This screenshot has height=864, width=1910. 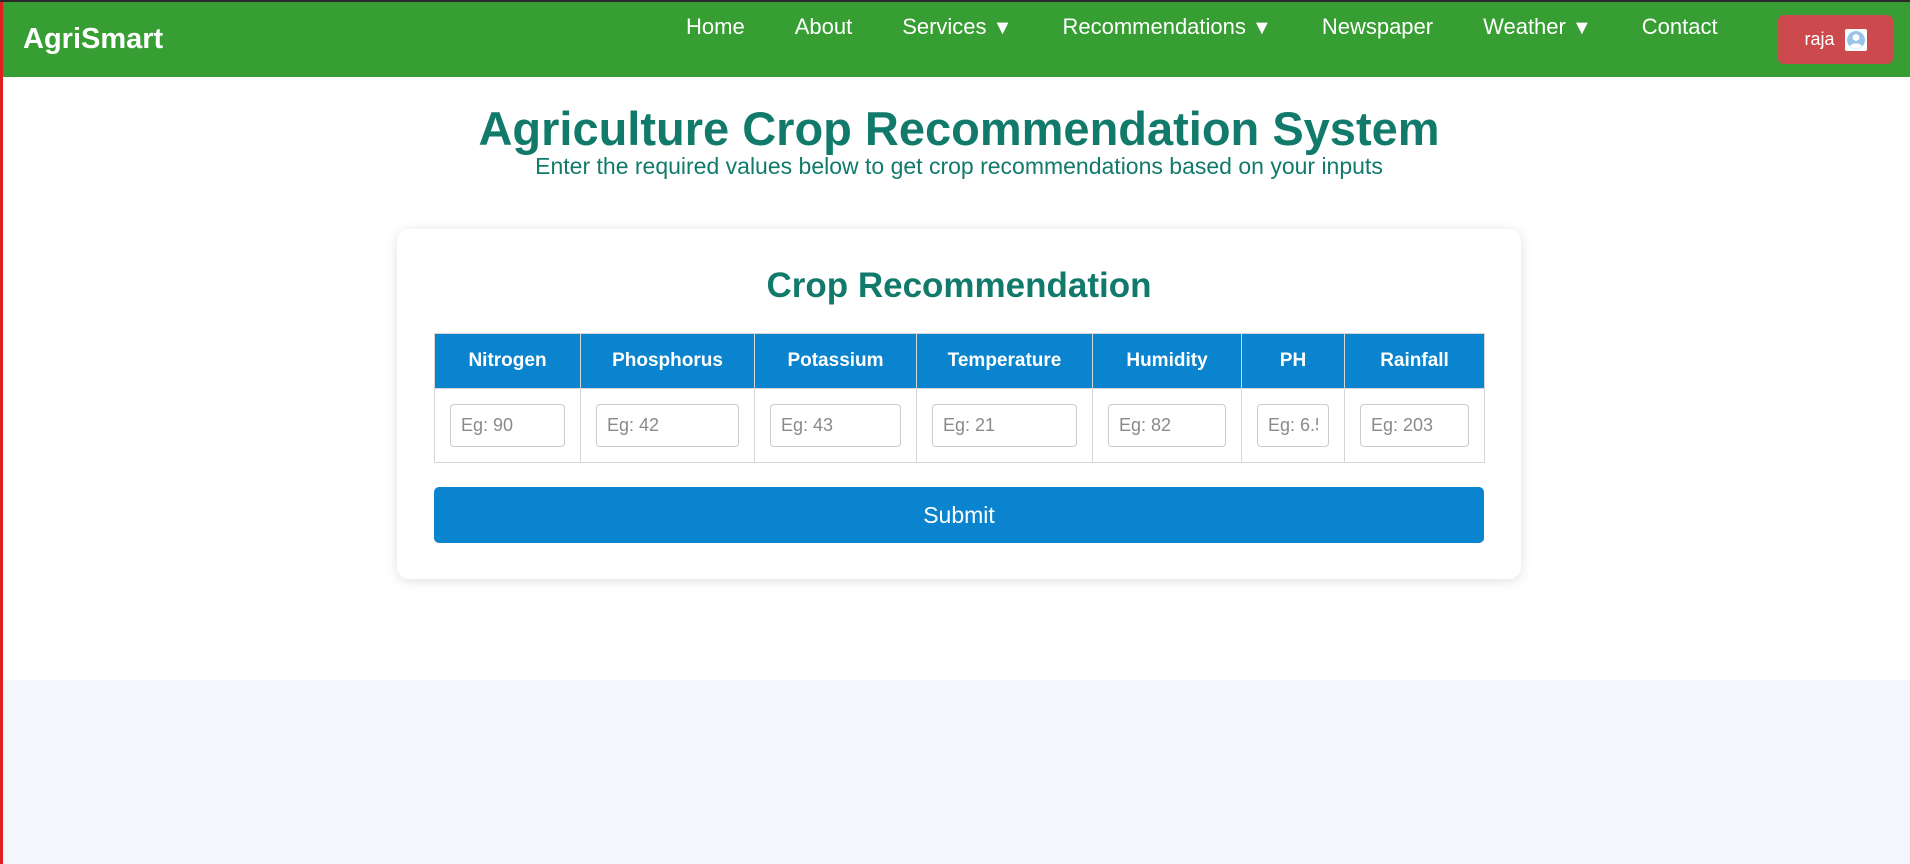 I want to click on phosphorus-input, so click(x=667, y=425).